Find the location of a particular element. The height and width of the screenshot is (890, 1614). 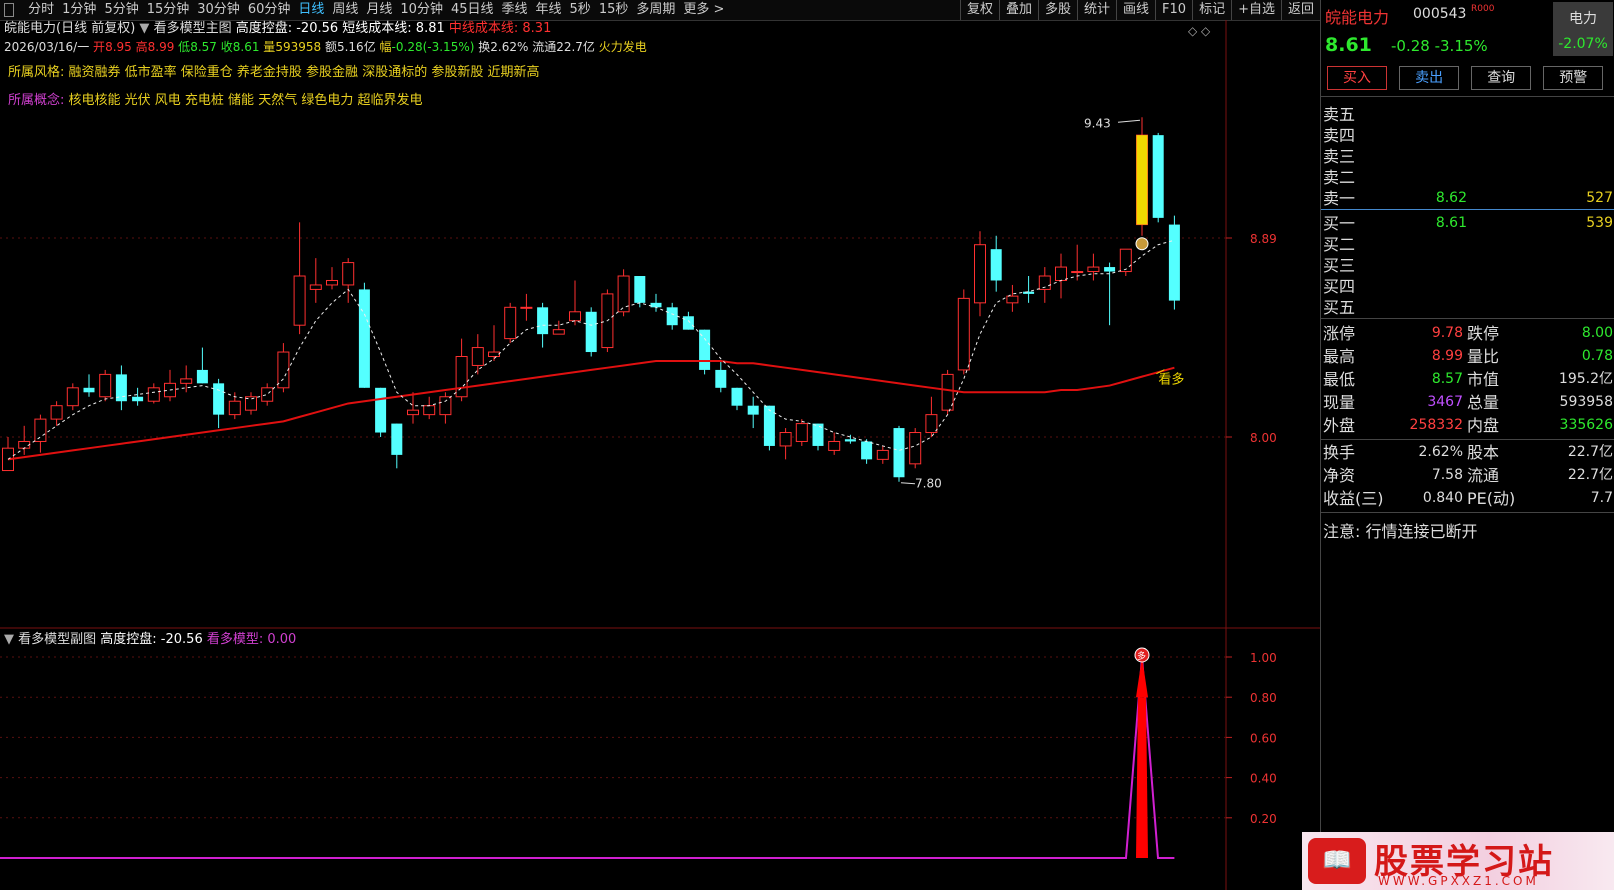

sub-y-tick-label: 0.80 is located at coordinates (1263, 698).